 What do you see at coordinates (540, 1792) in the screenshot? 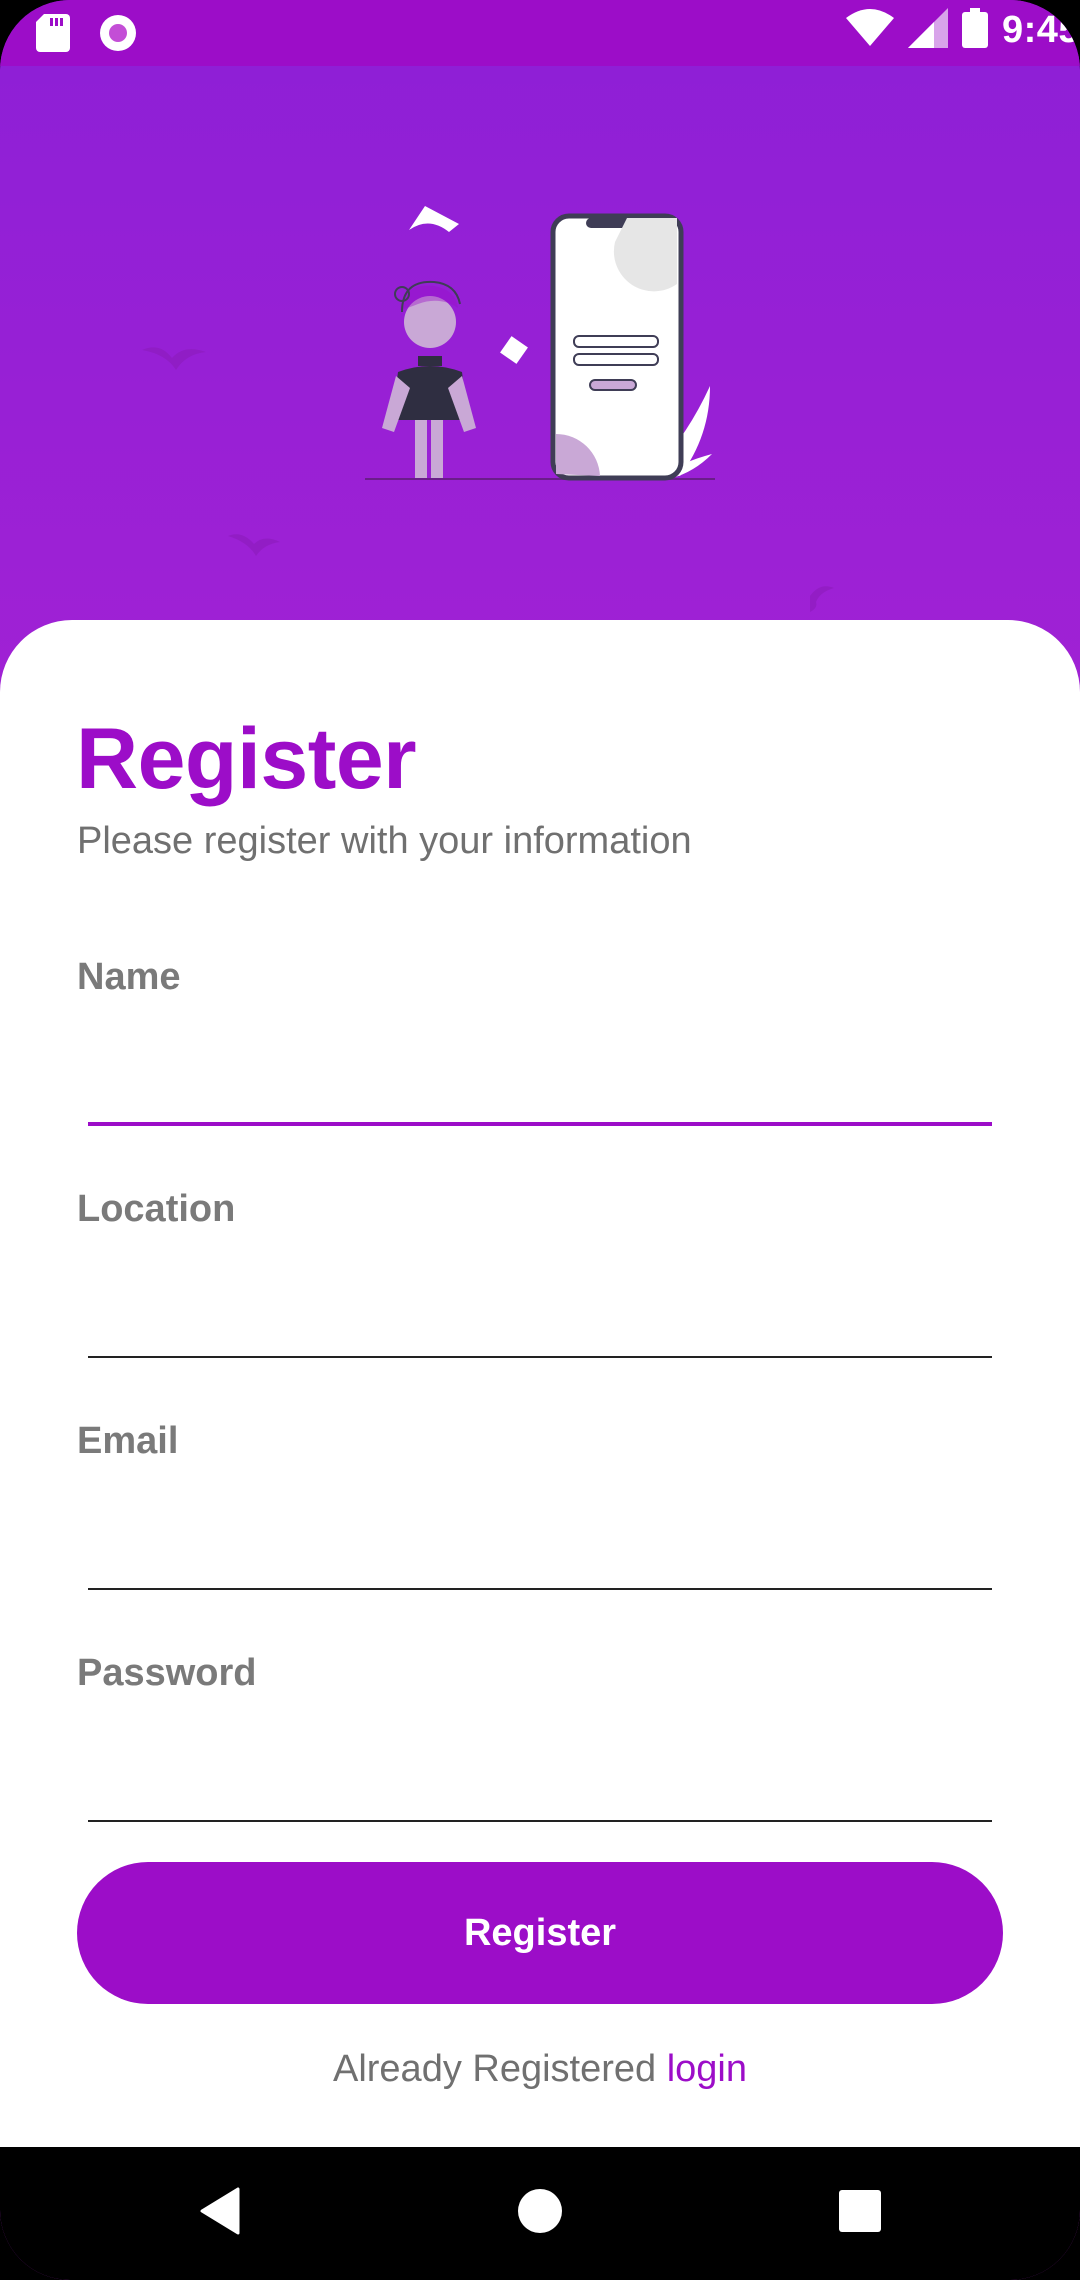
I see `password-field` at bounding box center [540, 1792].